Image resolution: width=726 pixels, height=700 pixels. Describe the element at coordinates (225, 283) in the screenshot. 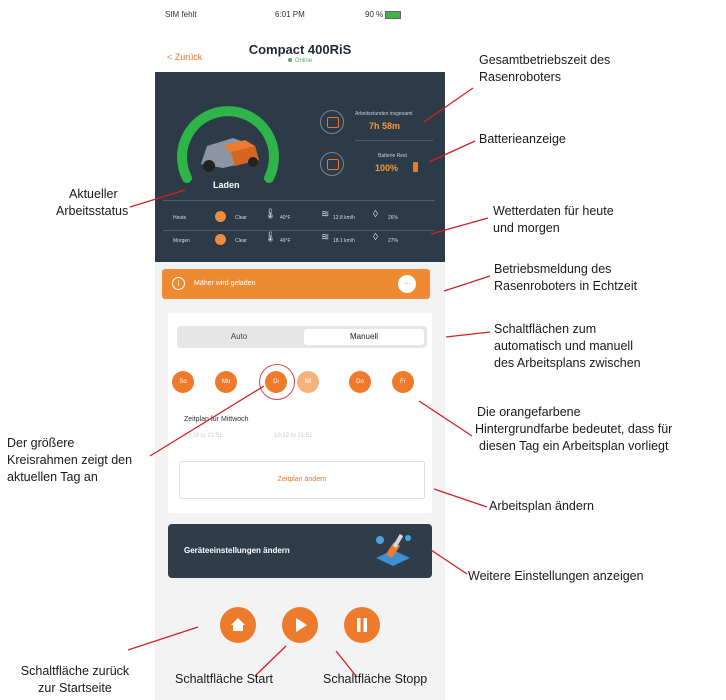

I see `banner-message: Mäher wird geladen` at that location.